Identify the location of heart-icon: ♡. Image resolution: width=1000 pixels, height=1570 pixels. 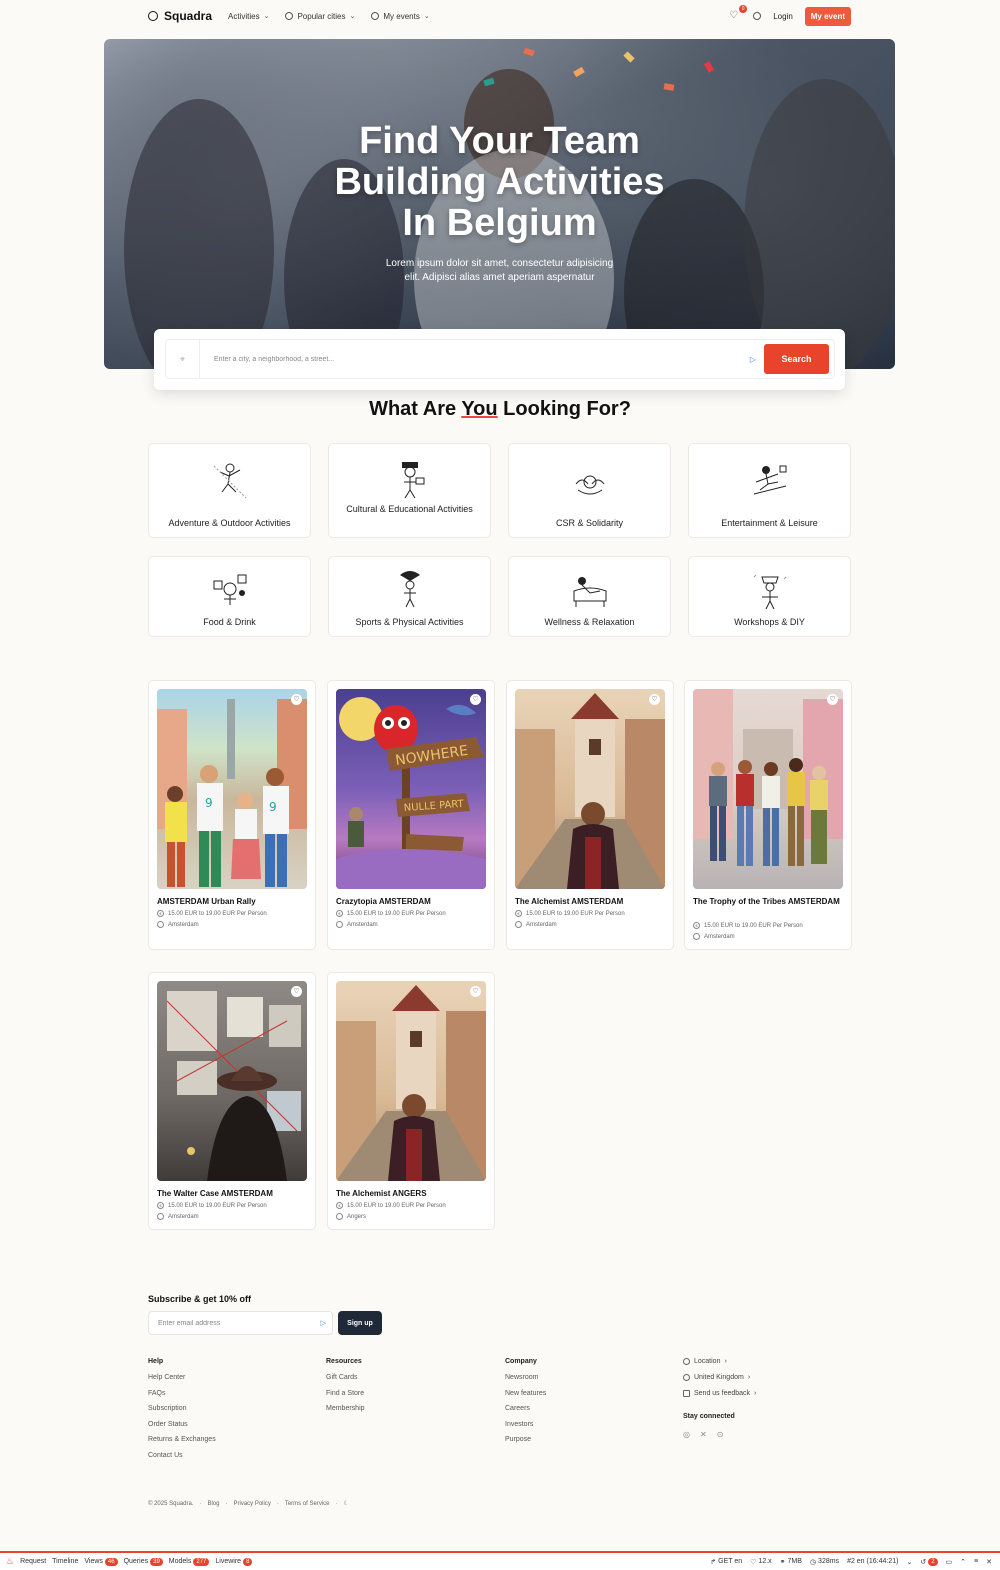
(734, 15).